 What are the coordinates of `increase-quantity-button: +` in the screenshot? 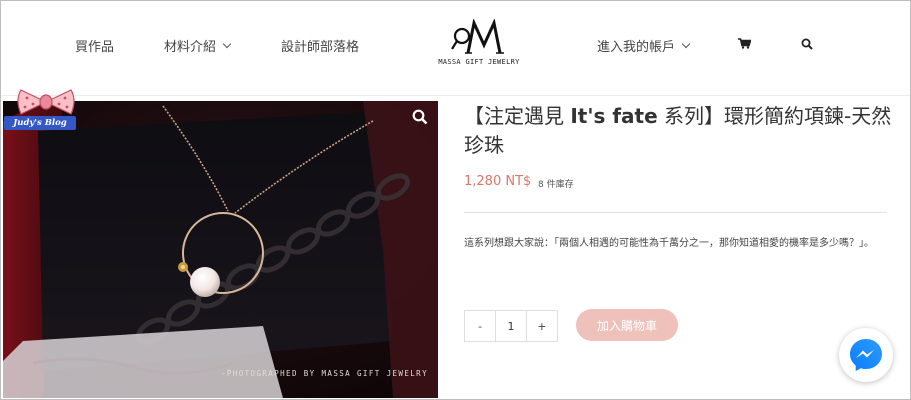 It's located at (542, 326).